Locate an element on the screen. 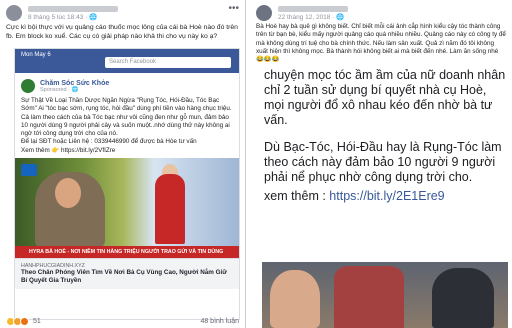 The image size is (512, 328). sponsored-label: Sponsored · 🌐 is located at coordinates (74, 90).